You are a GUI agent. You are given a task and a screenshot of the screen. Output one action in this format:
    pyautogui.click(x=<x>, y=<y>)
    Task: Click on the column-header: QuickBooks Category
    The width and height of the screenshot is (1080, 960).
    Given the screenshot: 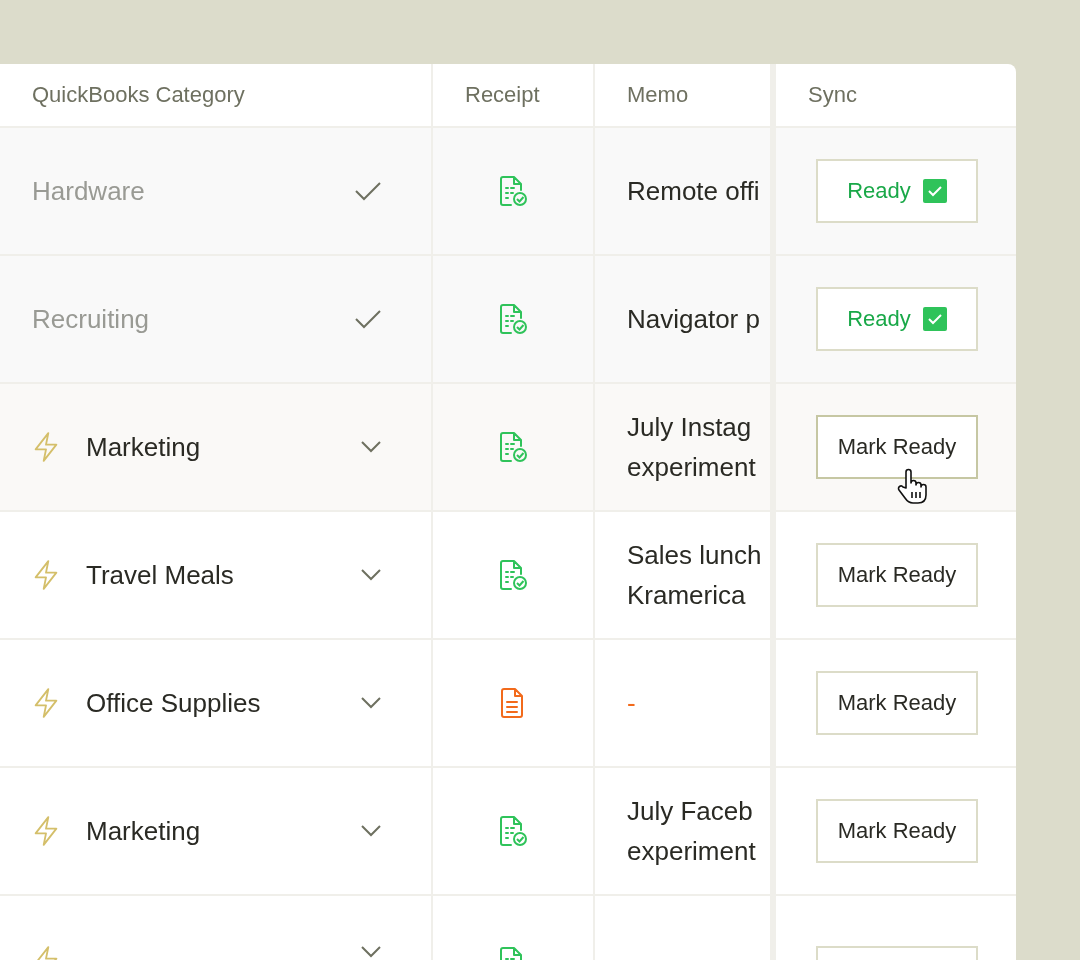 What is the action you would take?
    pyautogui.click(x=138, y=95)
    